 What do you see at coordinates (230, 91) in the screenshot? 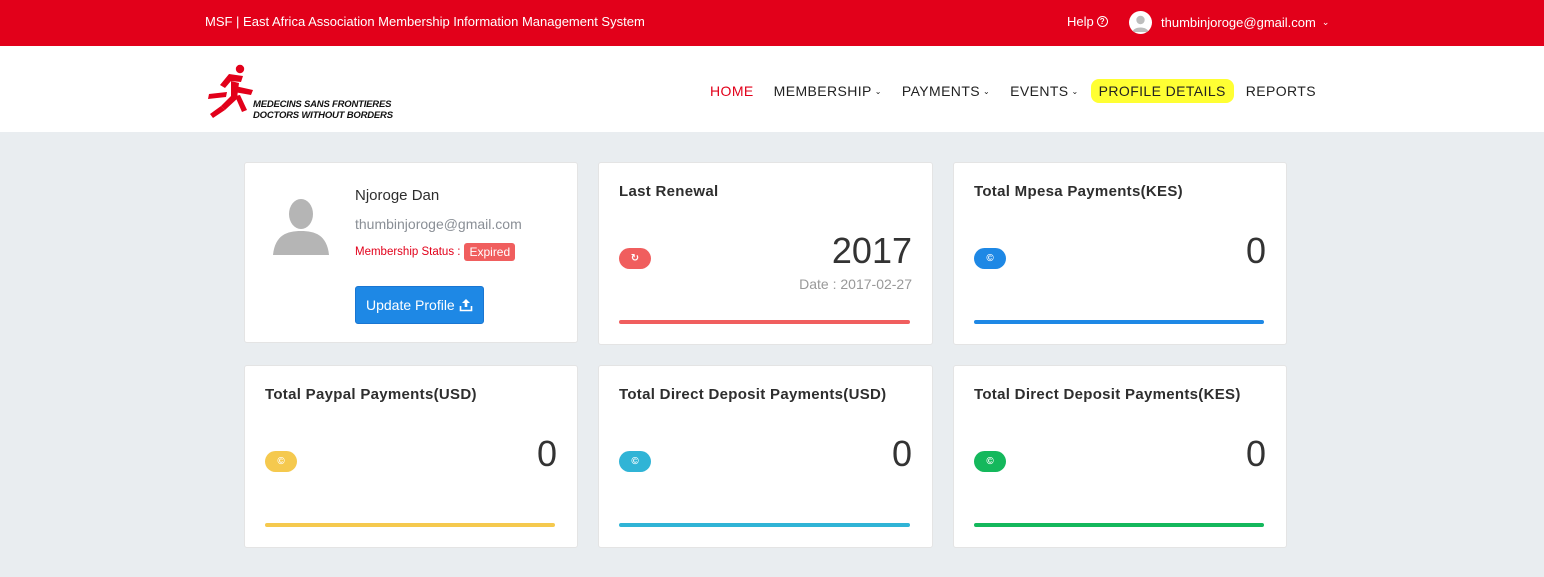
I see `msf-running-man-icon` at bounding box center [230, 91].